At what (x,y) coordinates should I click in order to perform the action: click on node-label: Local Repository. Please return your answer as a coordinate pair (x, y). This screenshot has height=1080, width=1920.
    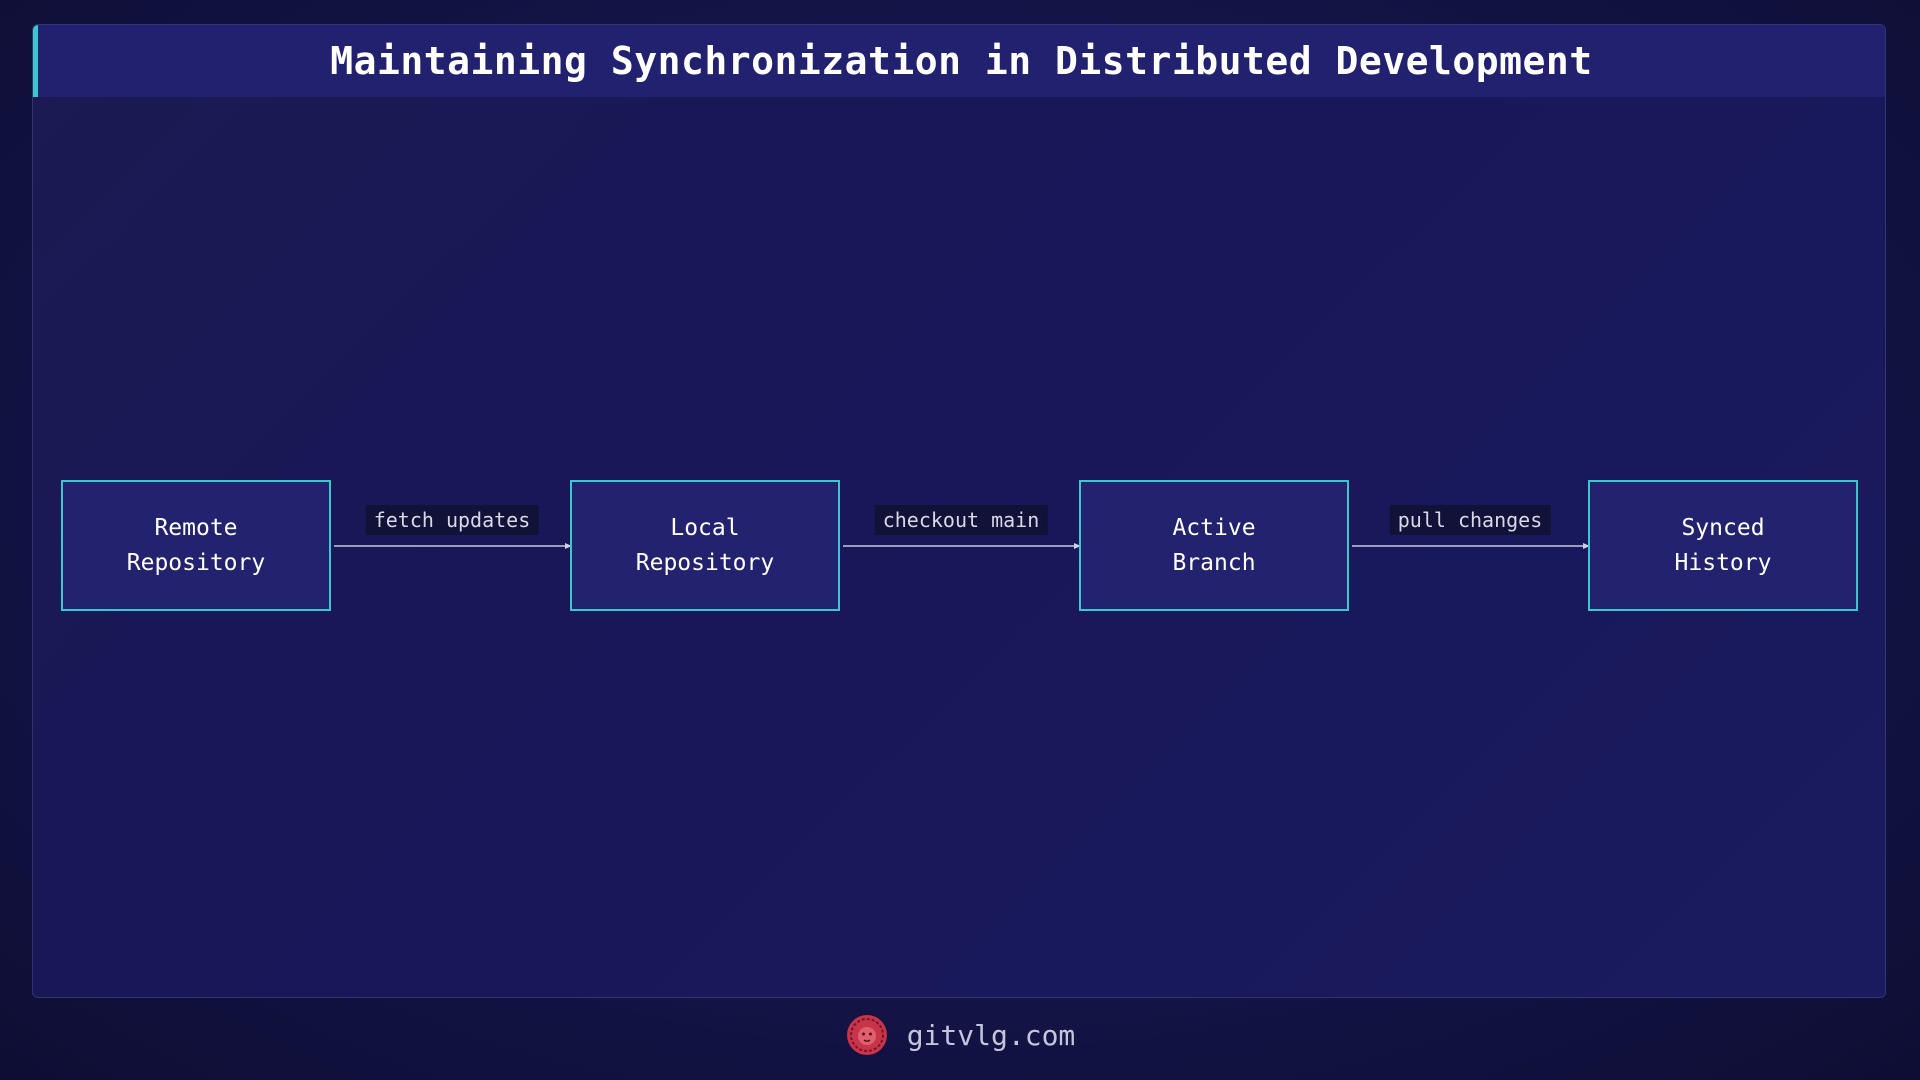
    Looking at the image, I should click on (705, 545).